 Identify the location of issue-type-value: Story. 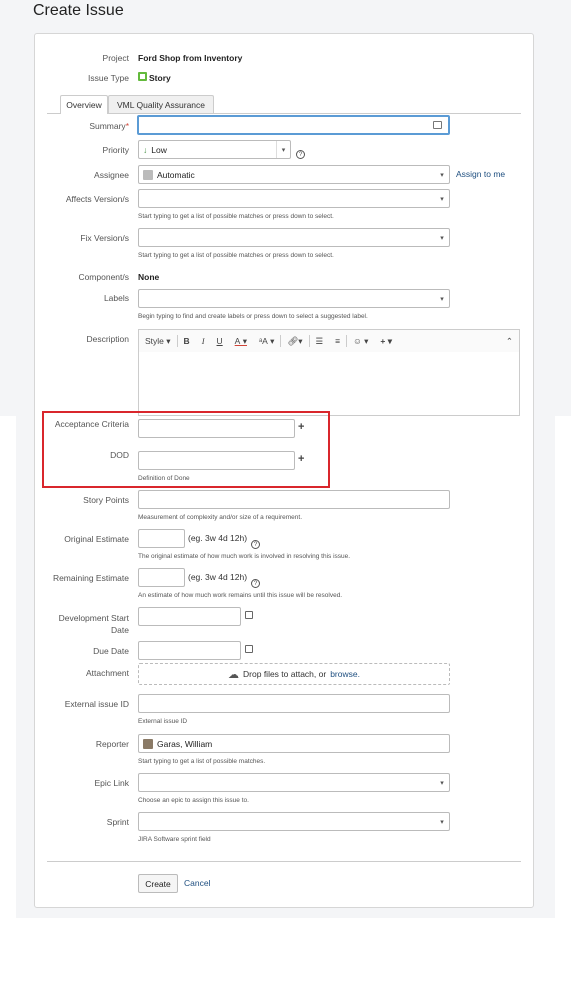
(160, 78).